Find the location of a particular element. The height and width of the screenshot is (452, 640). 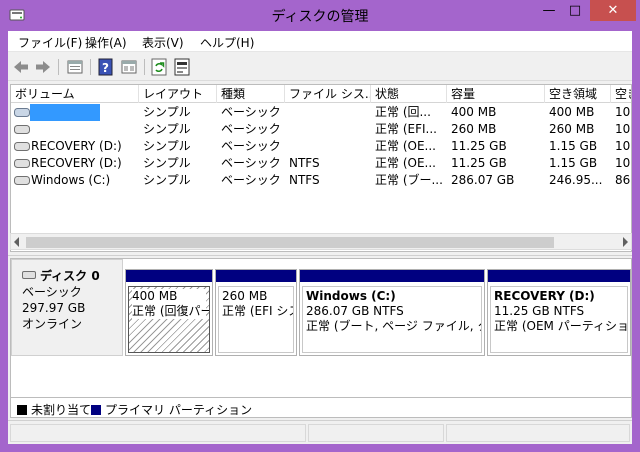

maximize-icon: □ is located at coordinates (575, 10).